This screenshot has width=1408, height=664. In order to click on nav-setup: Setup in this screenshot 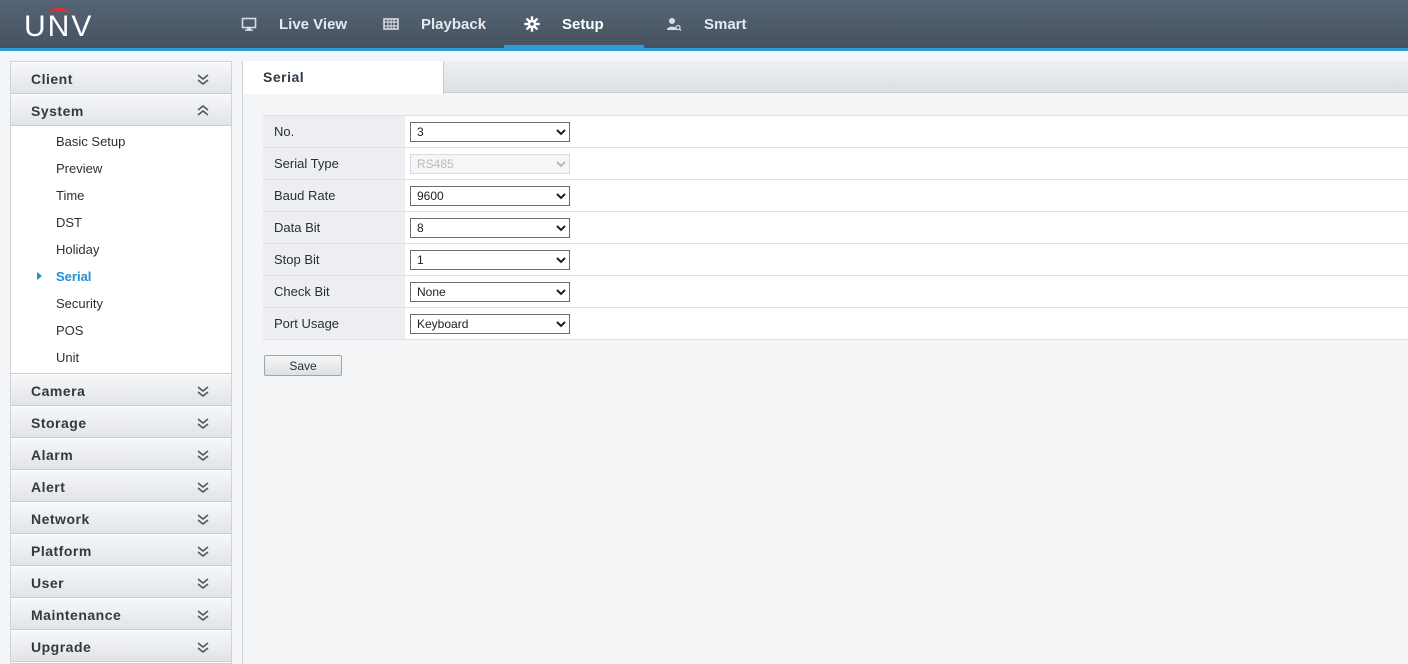, I will do `click(564, 24)`.